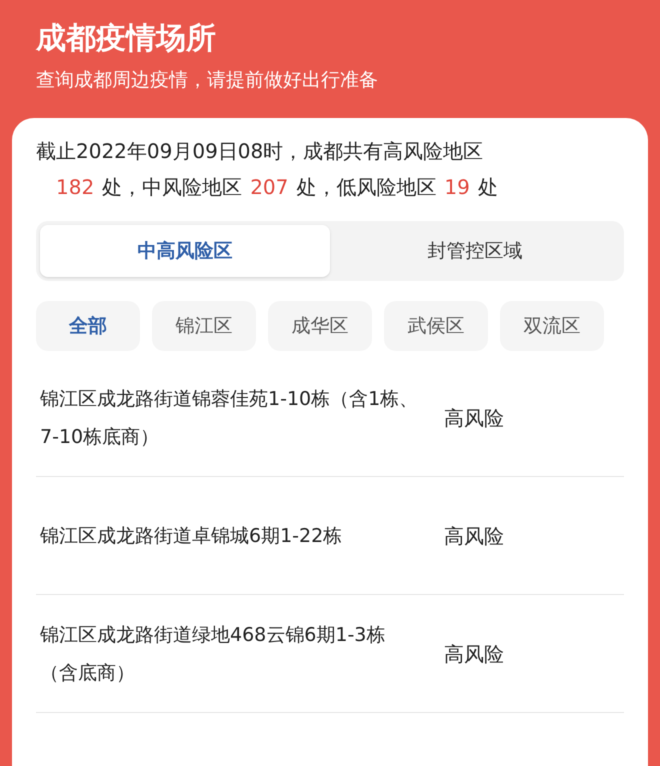  Describe the element at coordinates (185, 251) in the screenshot. I see `tab: 中高风险区` at that location.